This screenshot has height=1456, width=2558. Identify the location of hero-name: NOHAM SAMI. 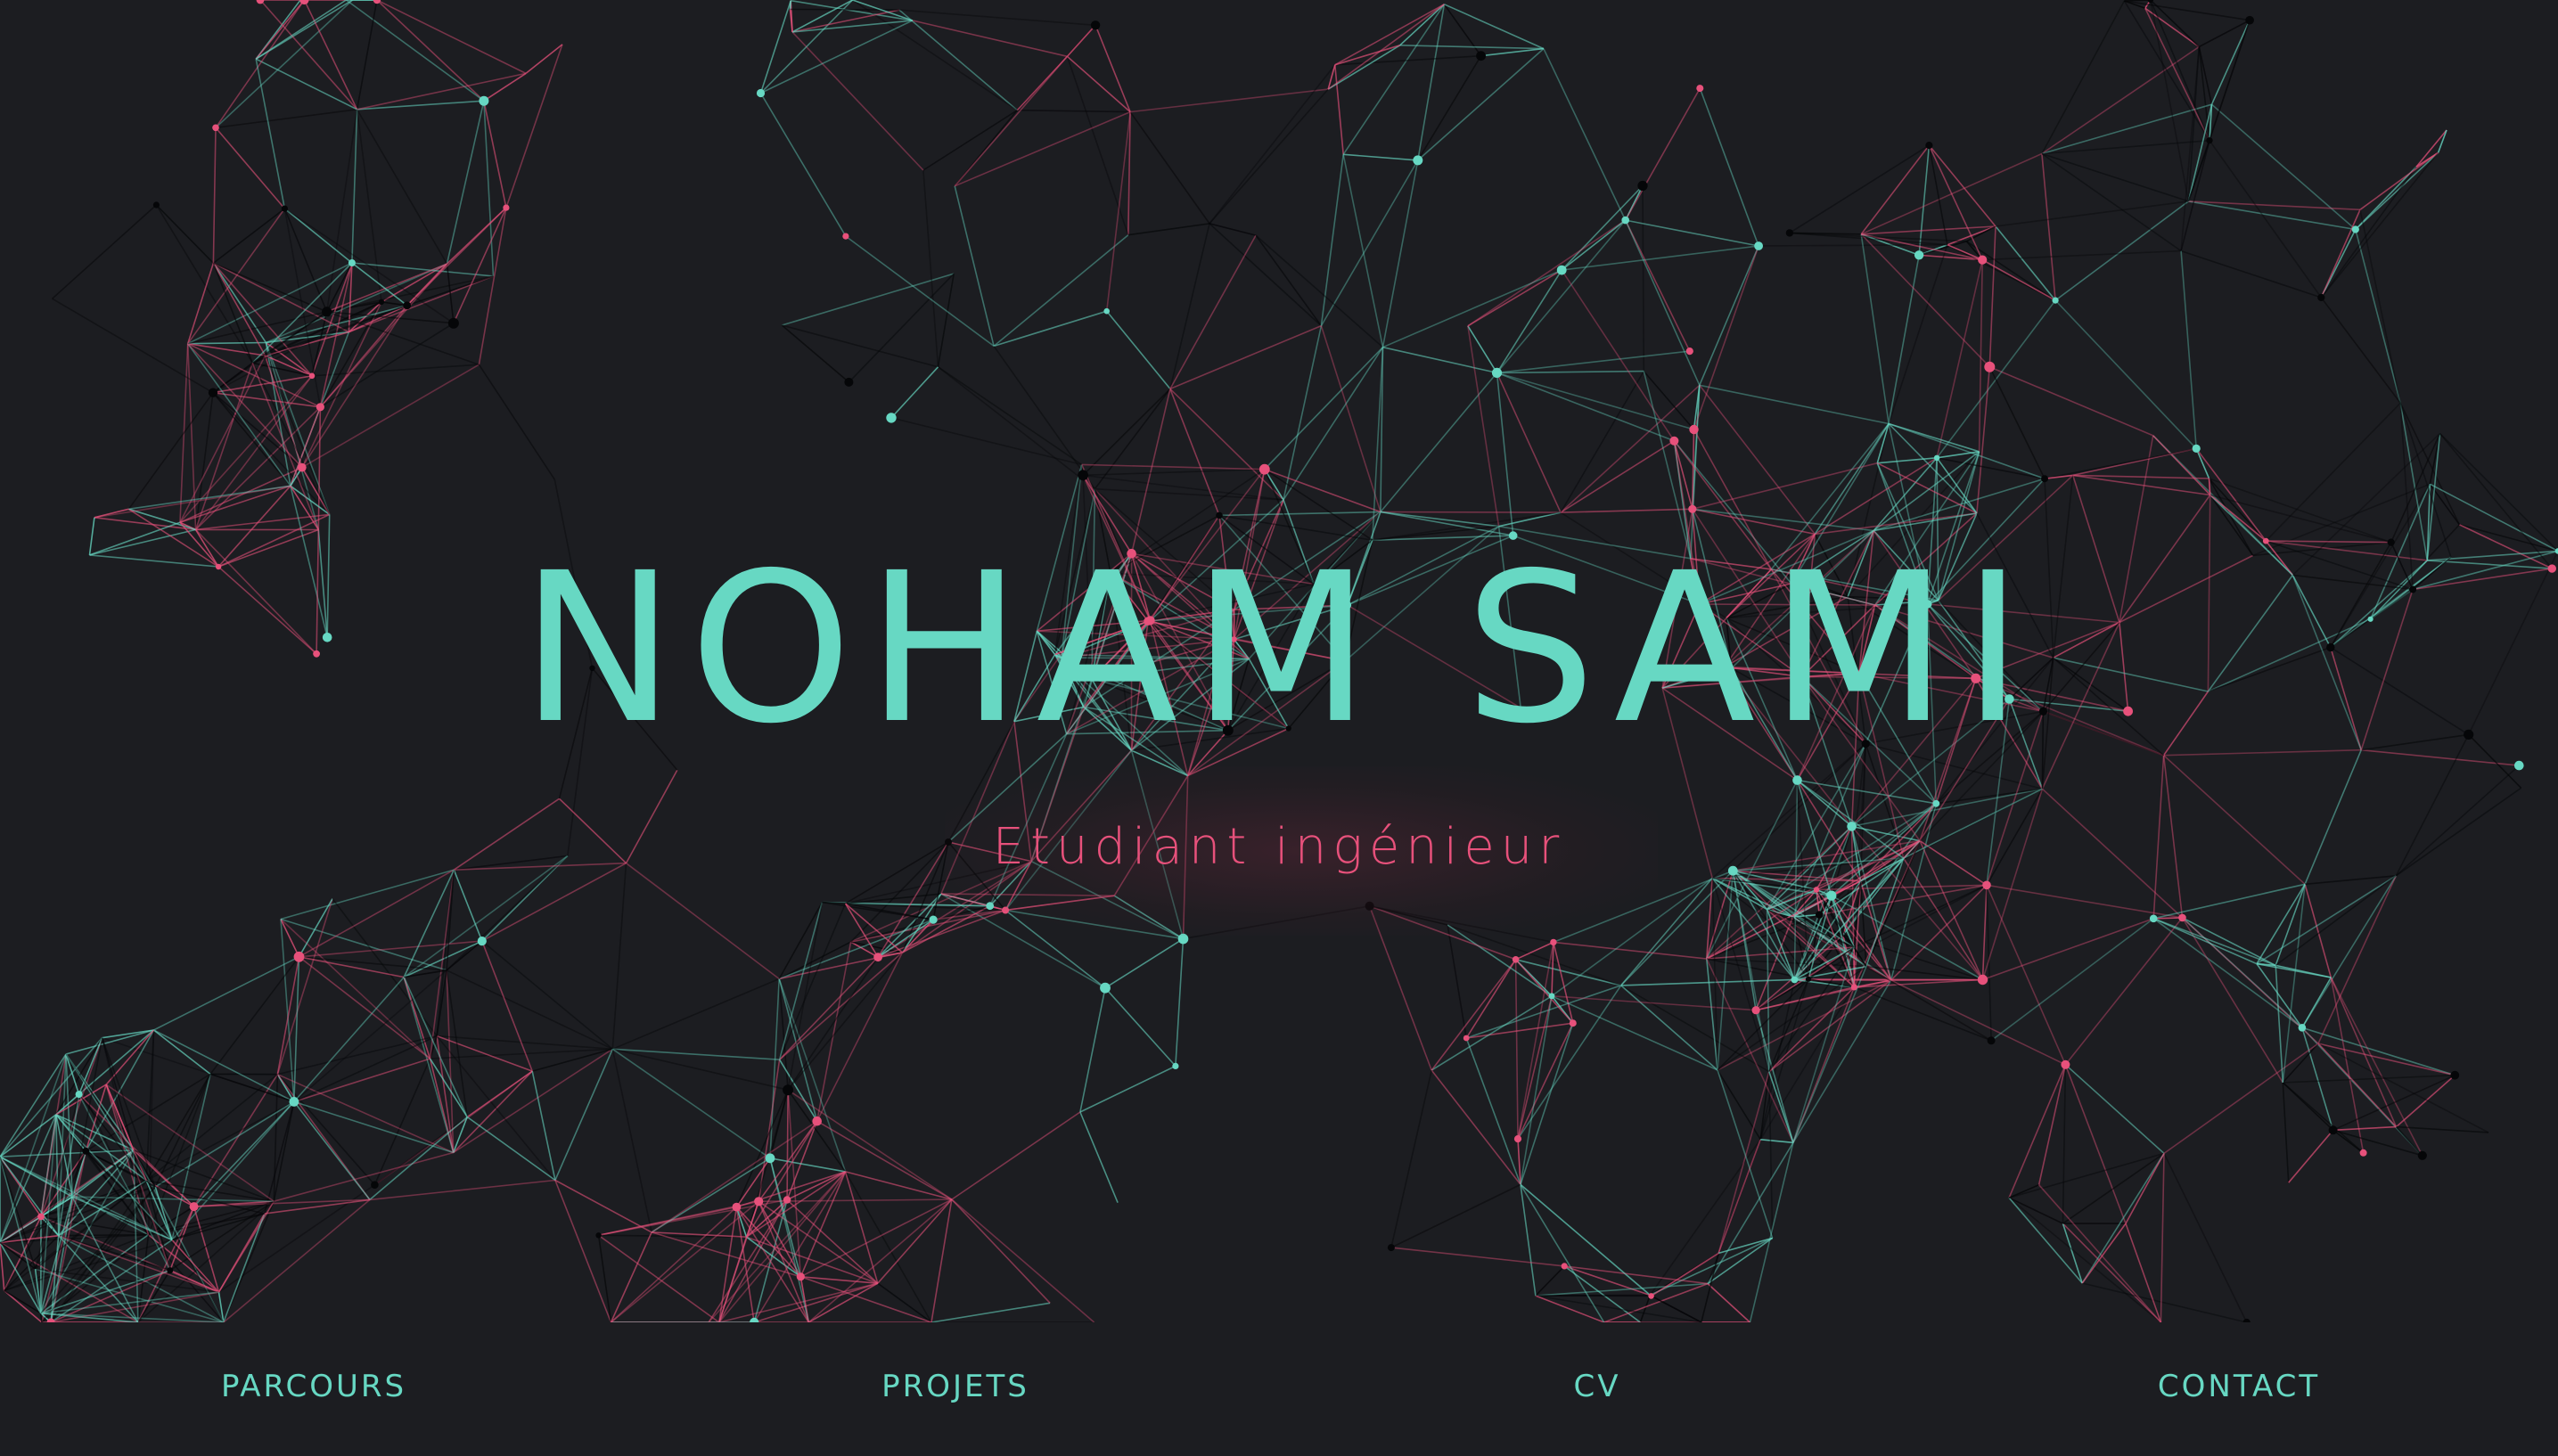
(1279, 648).